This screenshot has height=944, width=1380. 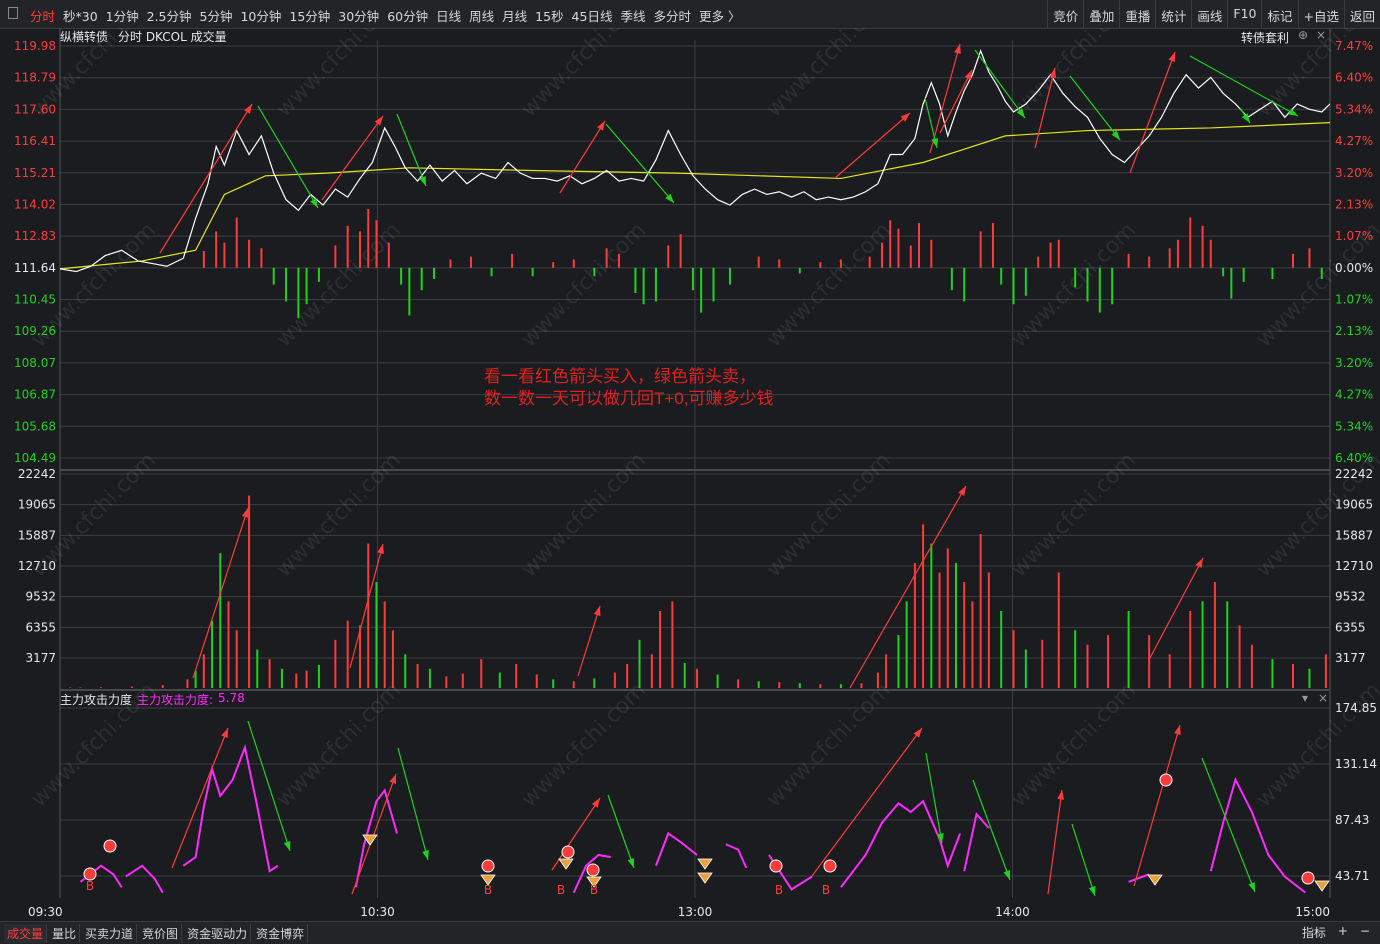 What do you see at coordinates (407, 15) in the screenshot?
I see `period-tab-8: 60分钟` at bounding box center [407, 15].